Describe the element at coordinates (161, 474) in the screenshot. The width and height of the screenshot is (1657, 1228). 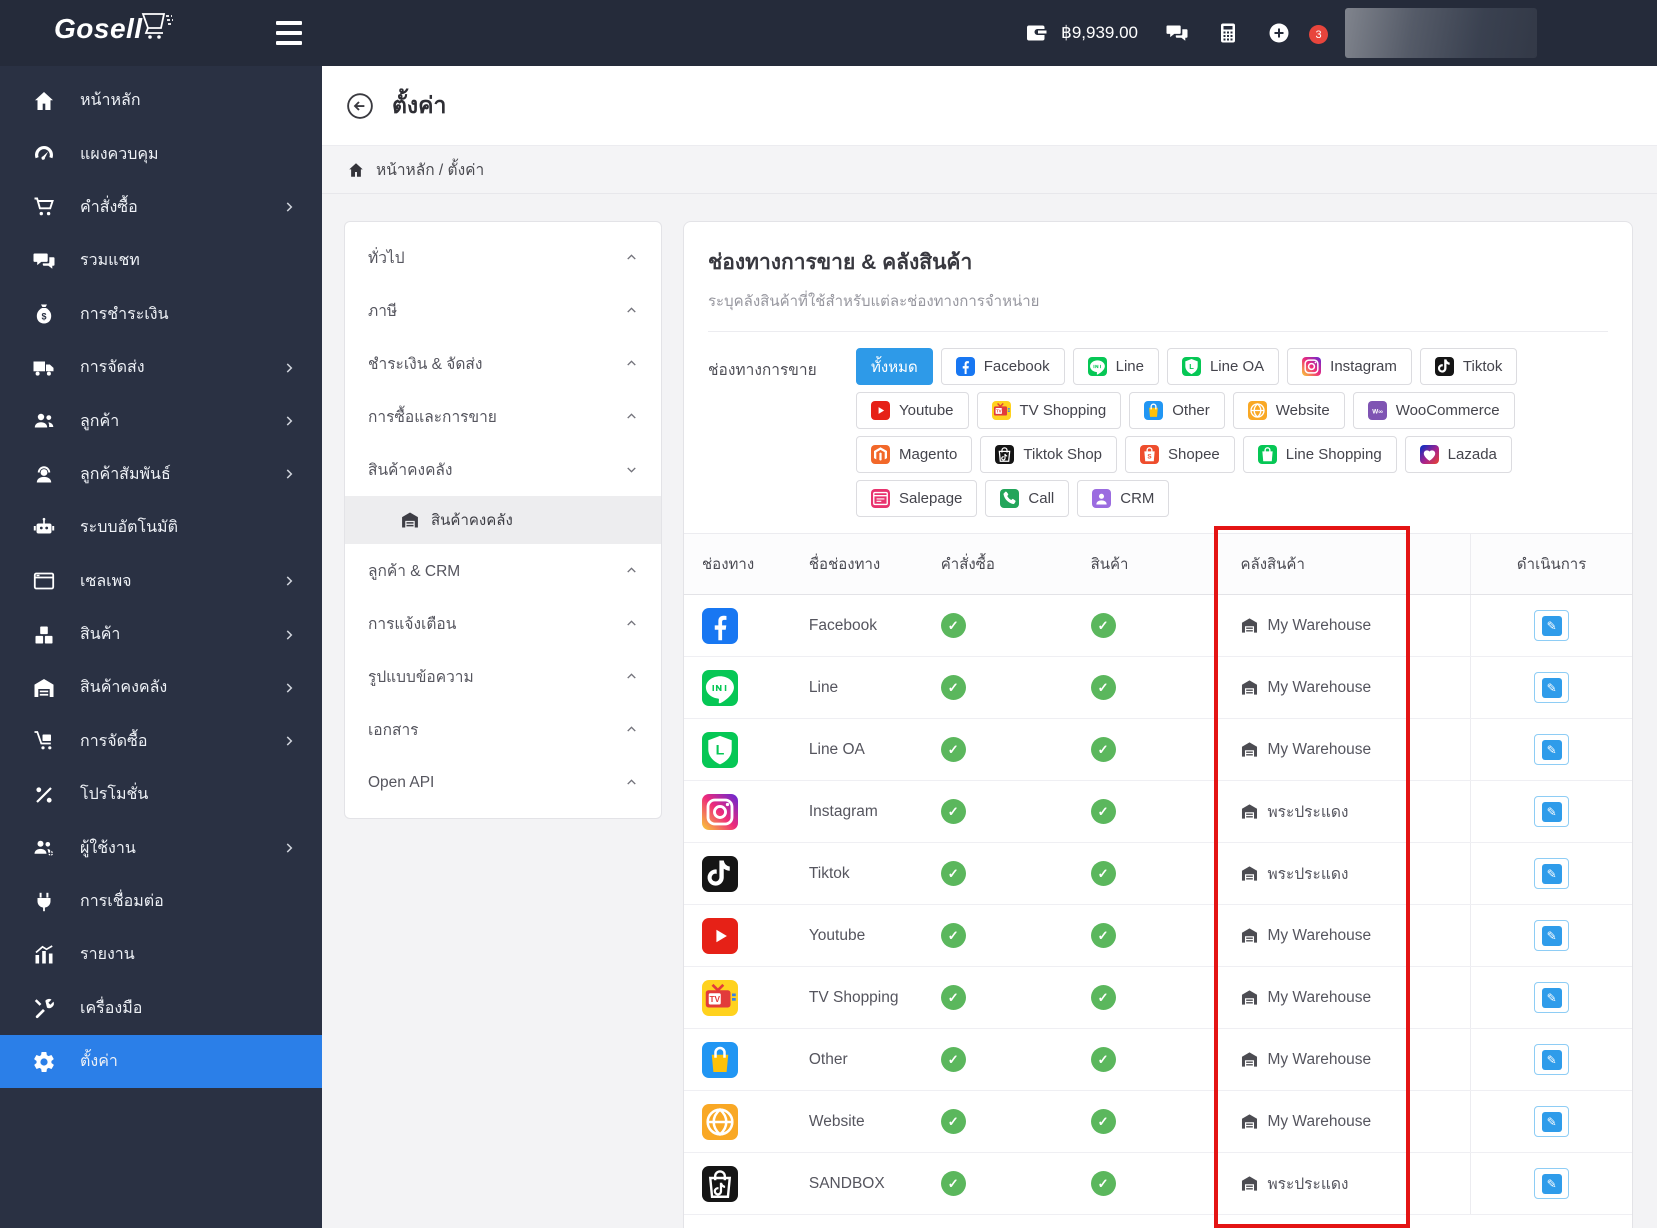
I see `sidebar-item-crm: ลูกค้าสัมพันธ์` at that location.